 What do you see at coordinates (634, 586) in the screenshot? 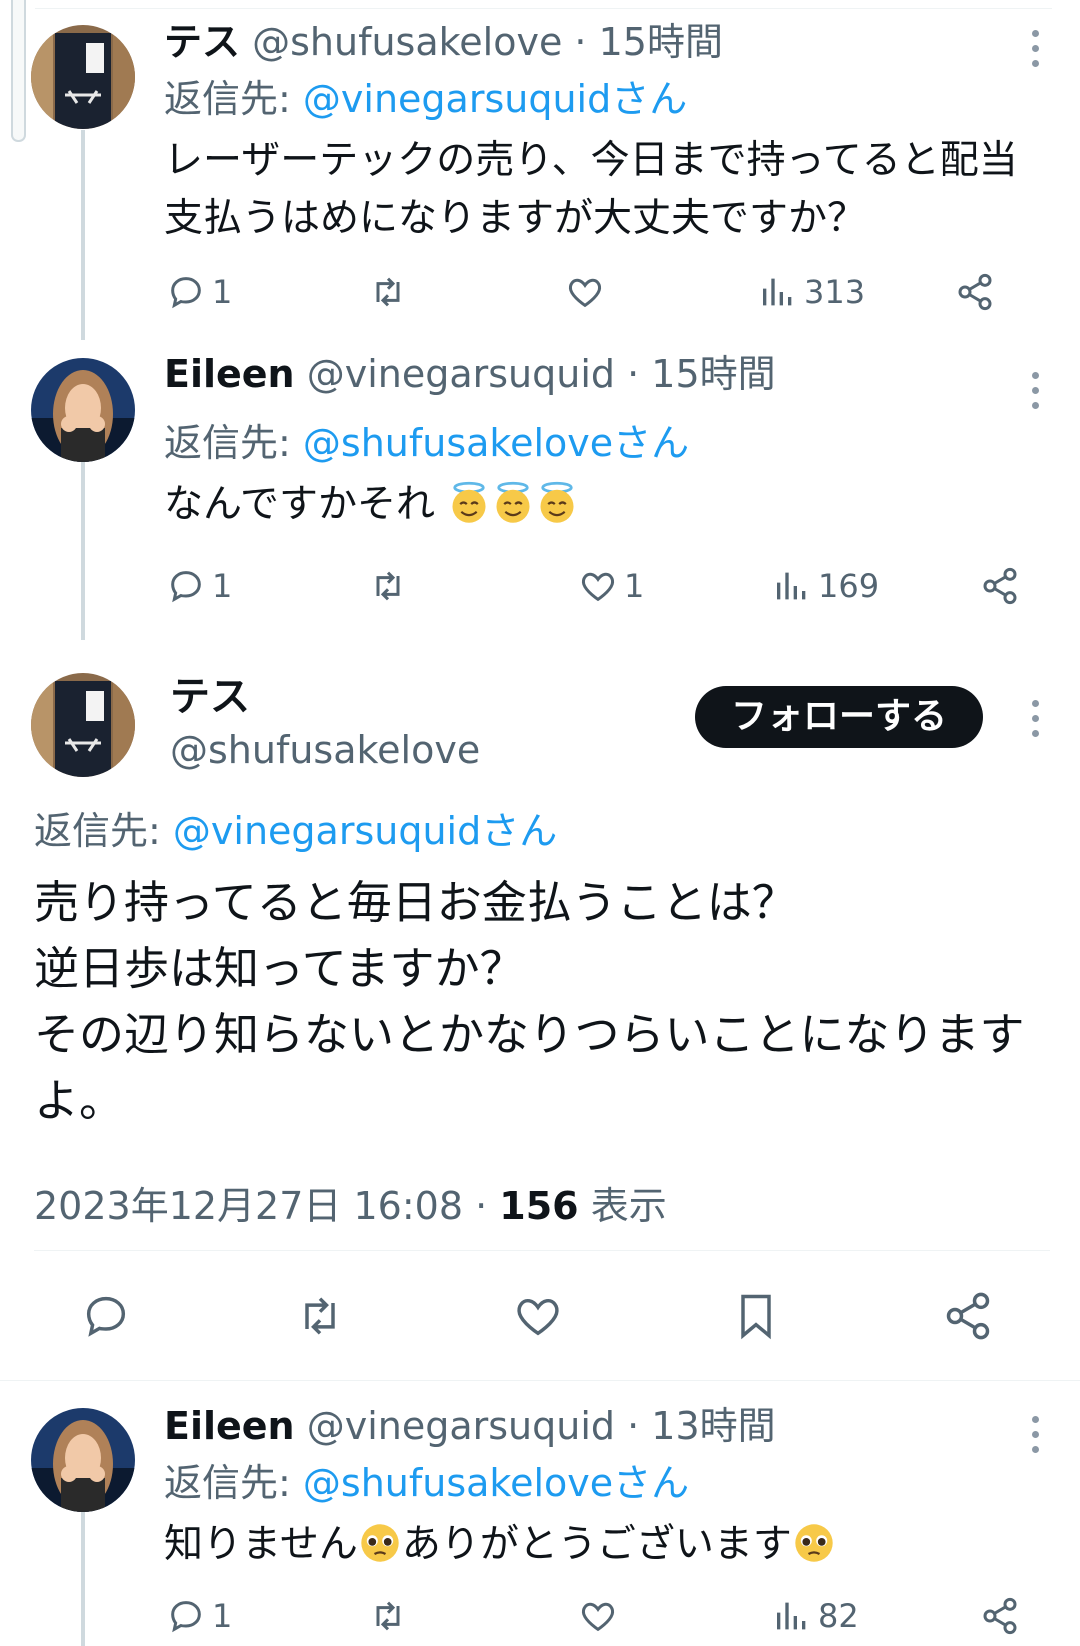
I see `like-count: 1` at bounding box center [634, 586].